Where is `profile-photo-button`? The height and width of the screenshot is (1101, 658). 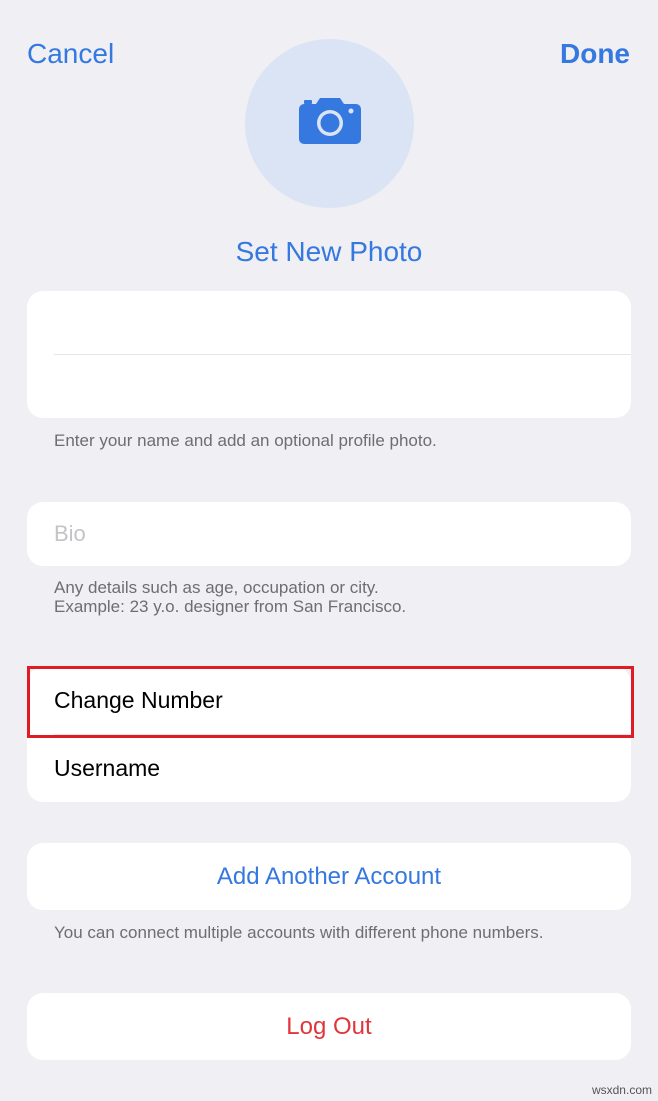
profile-photo-button is located at coordinates (329, 123).